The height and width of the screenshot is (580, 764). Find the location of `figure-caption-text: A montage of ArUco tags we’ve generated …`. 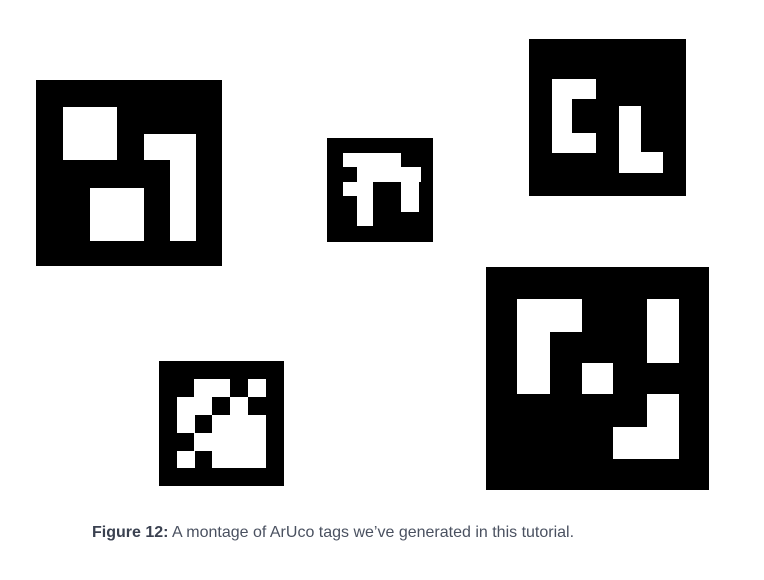

figure-caption-text: A montage of ArUco tags we’ve generated … is located at coordinates (371, 532).